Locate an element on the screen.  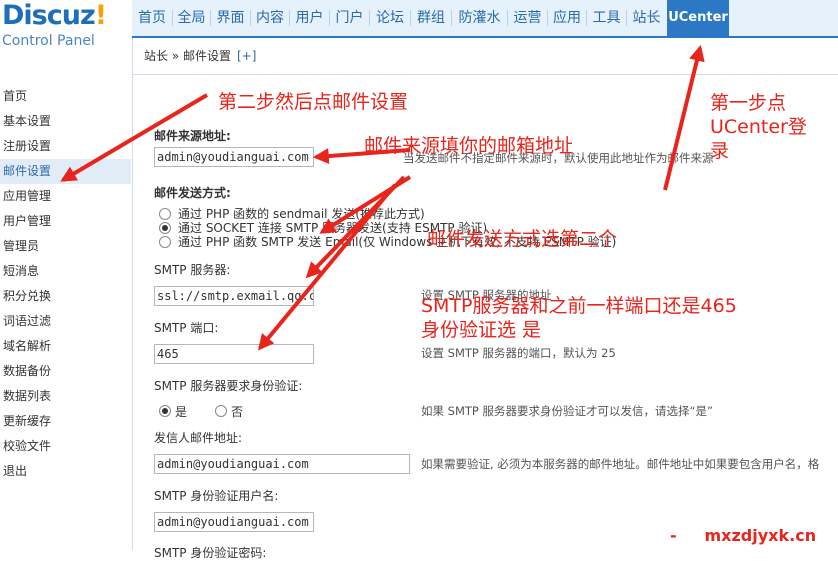
sender-address-tip: 如果需要验证, 必须为本服务器的邮件地址。邮件地址中如果要包含用户名，格 is located at coordinates (620, 464).